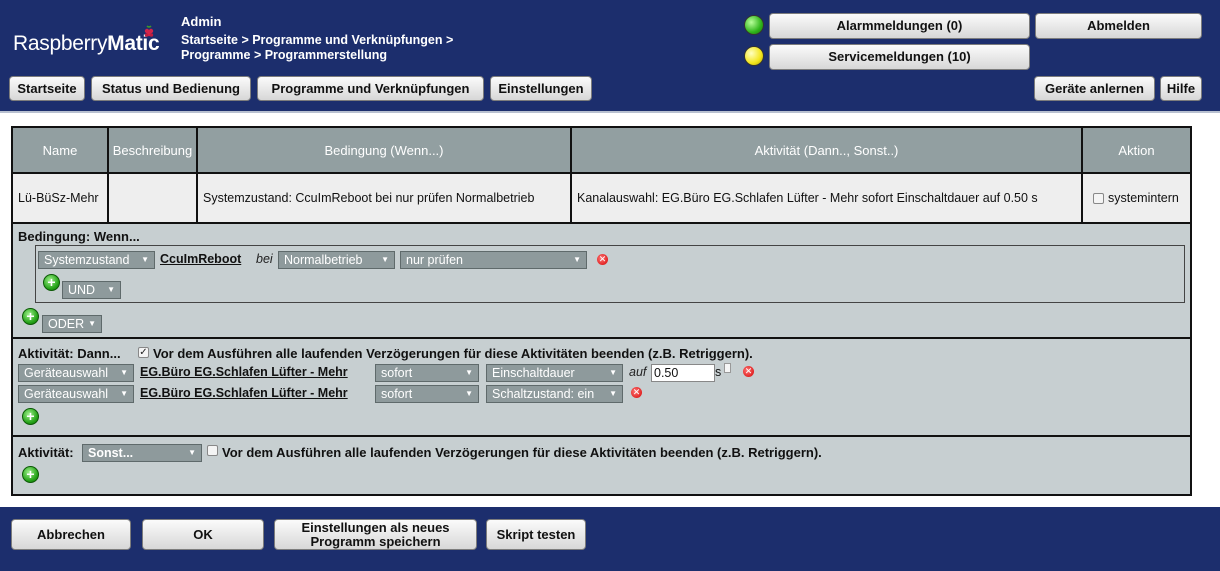  Describe the element at coordinates (200, 259) in the screenshot. I see `condition-object-link: CcuImReboot` at that location.